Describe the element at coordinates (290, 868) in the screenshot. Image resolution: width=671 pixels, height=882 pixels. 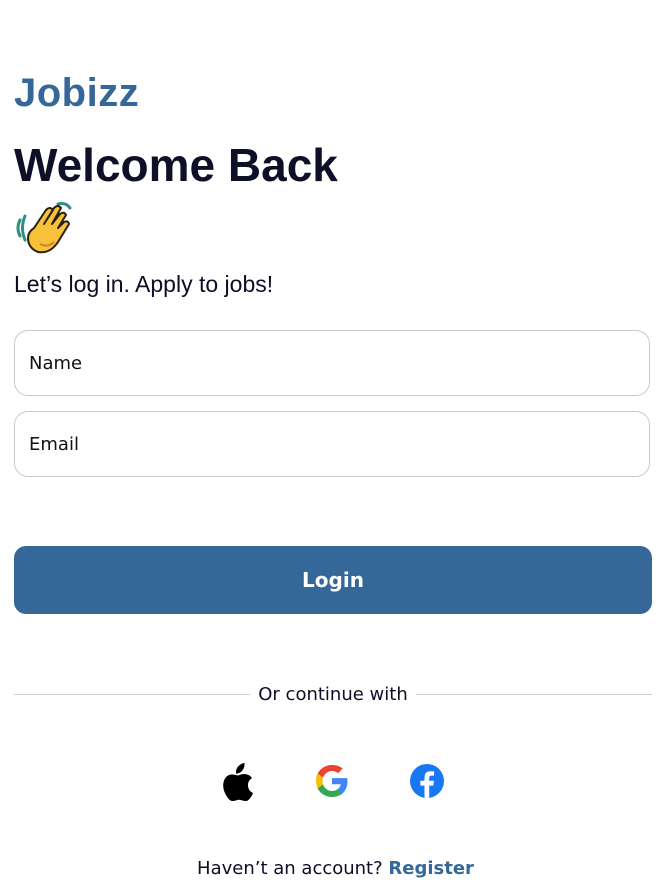
I see `register-question: Haven’t an account?` at that location.